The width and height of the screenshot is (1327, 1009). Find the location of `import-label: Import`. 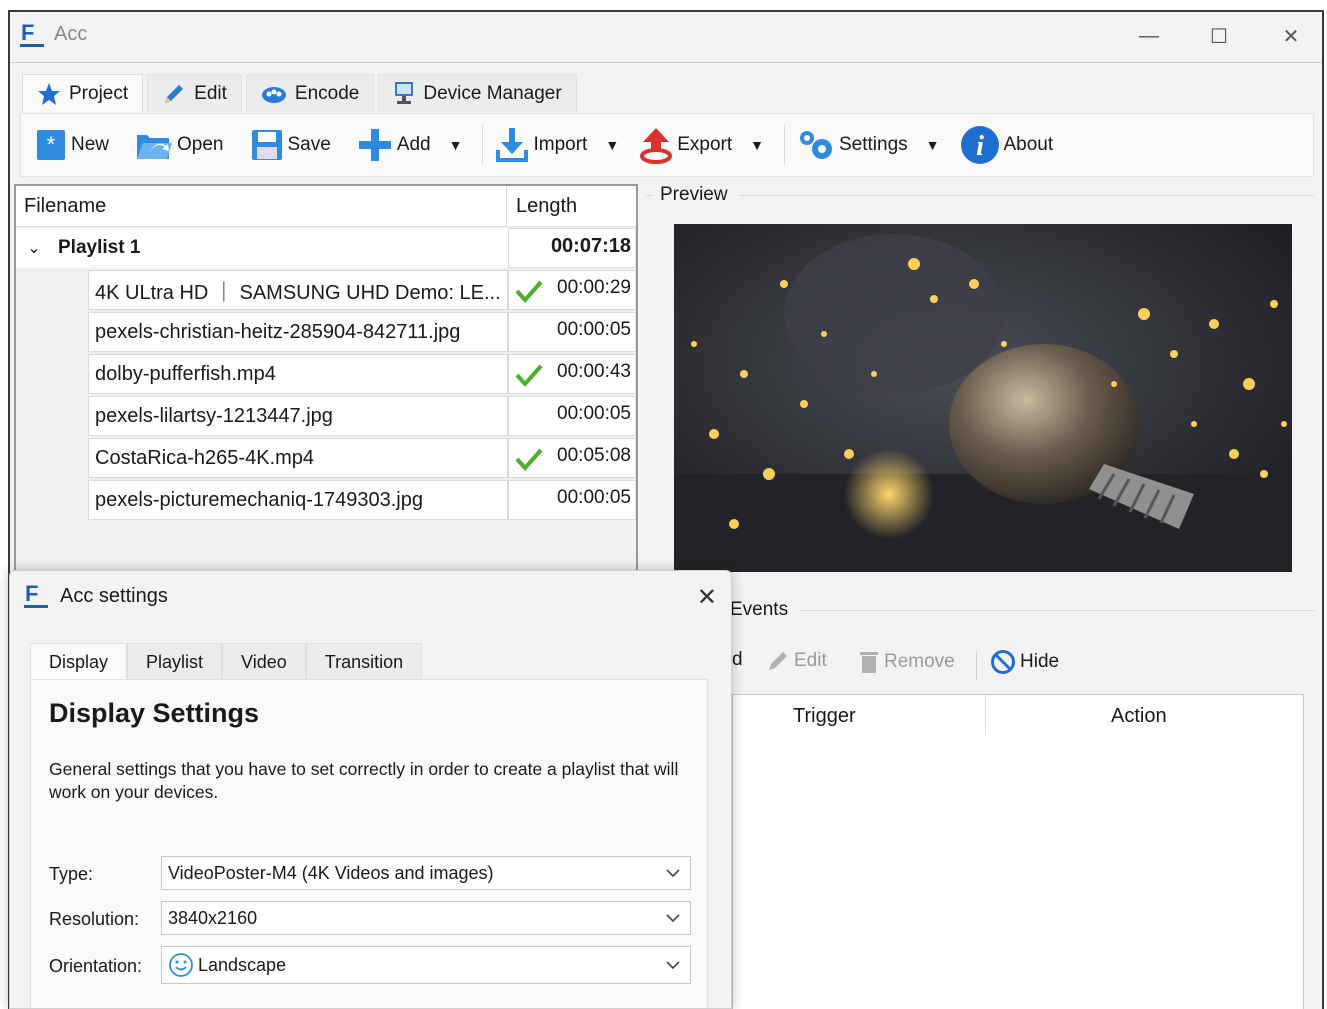

import-label: Import is located at coordinates (560, 144).